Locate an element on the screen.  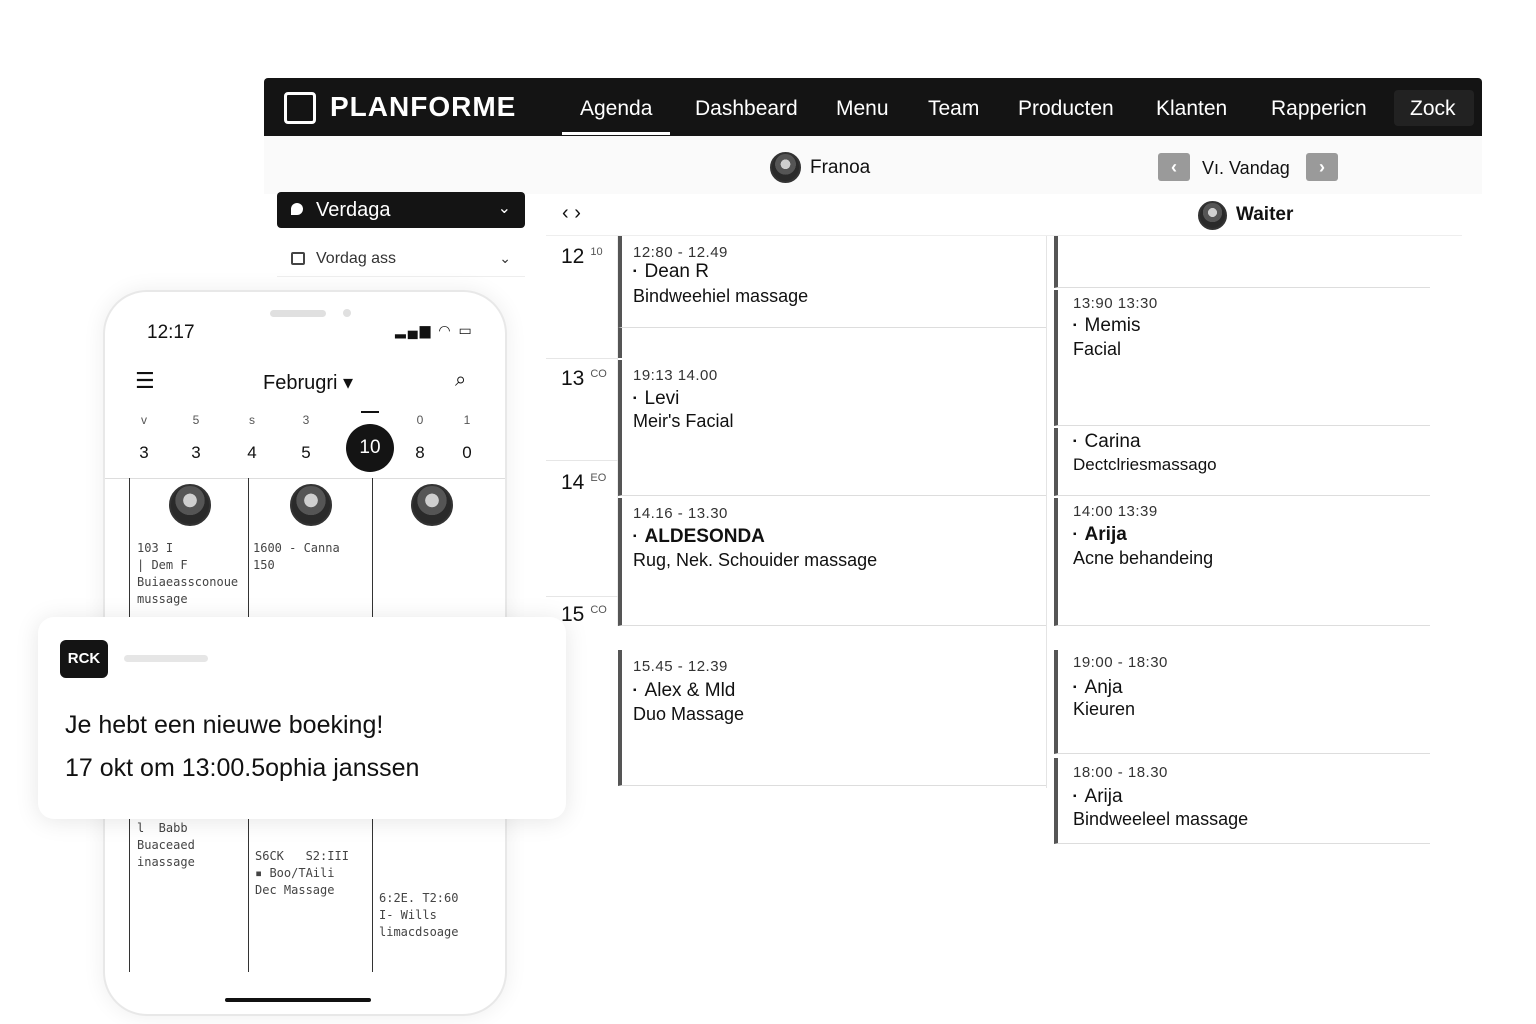
weekday-label: 3 is located at coordinates (306, 420).